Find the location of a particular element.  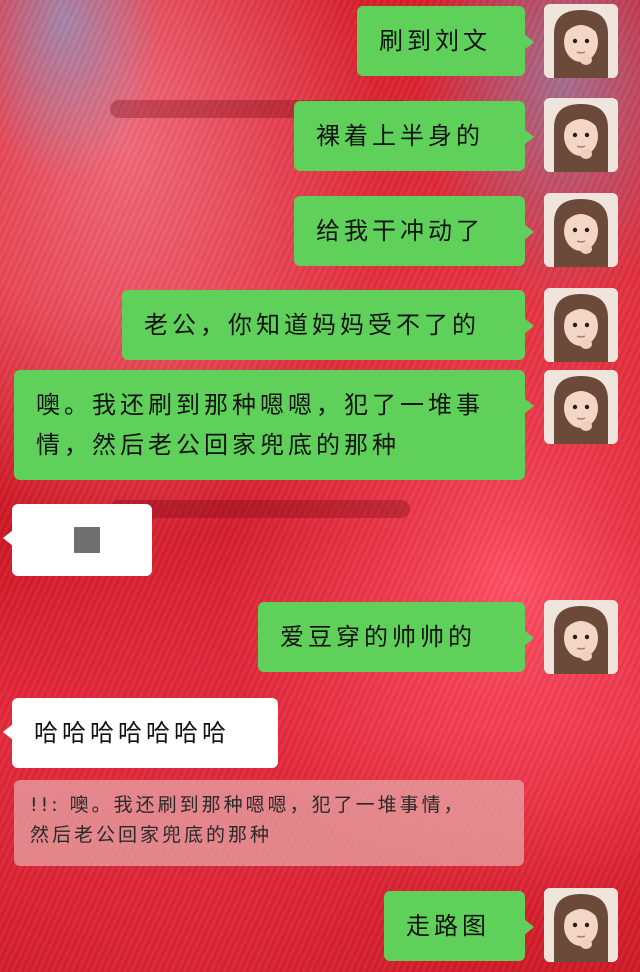

message-text-line: 噢。我还刷到那种嗯嗯，犯了一堆事 is located at coordinates (260, 405).